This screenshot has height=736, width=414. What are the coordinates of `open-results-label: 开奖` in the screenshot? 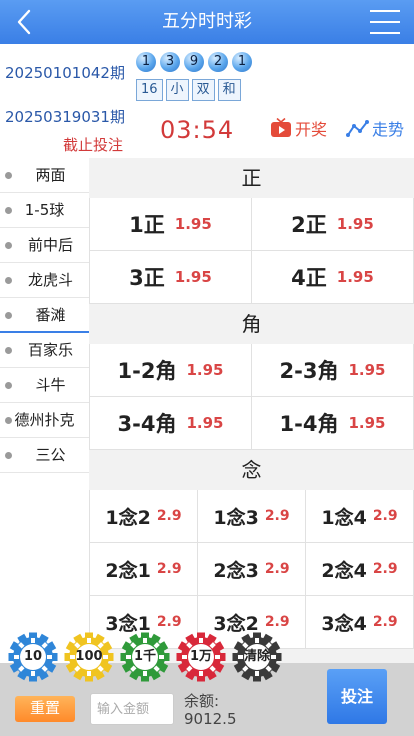 It's located at (311, 129).